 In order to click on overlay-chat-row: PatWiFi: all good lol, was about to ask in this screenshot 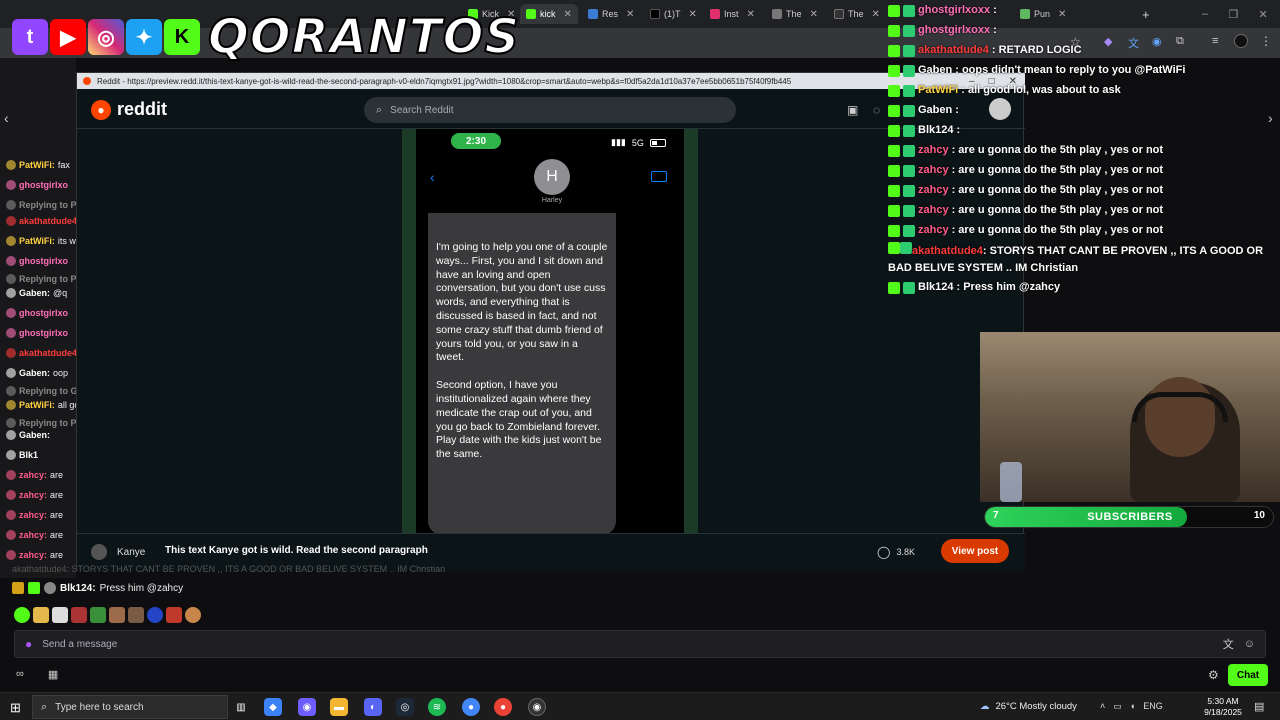, I will do `click(1004, 90)`.